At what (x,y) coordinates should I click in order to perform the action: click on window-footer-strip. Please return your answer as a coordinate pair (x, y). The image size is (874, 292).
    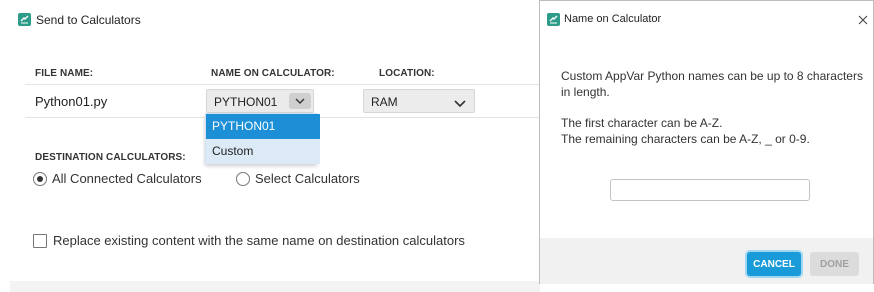
    Looking at the image, I should click on (275, 286).